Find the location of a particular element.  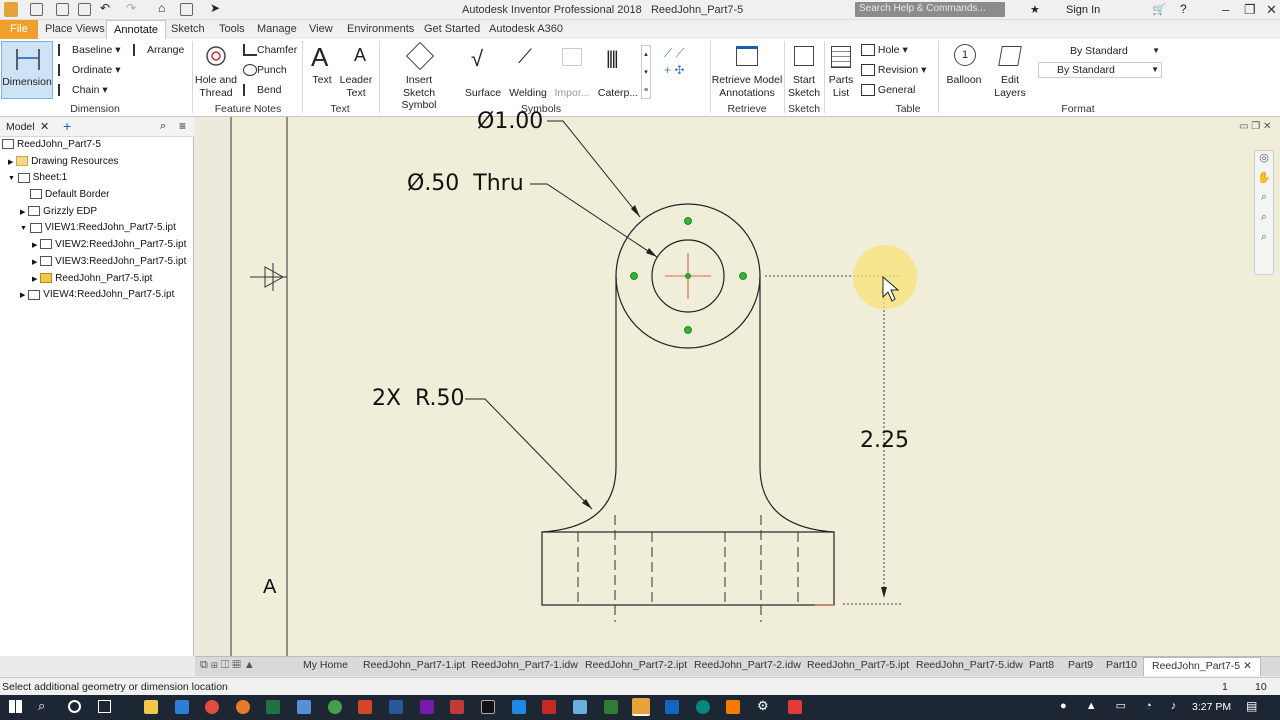

baseline-button: Baseline ▾ is located at coordinates (89, 50).